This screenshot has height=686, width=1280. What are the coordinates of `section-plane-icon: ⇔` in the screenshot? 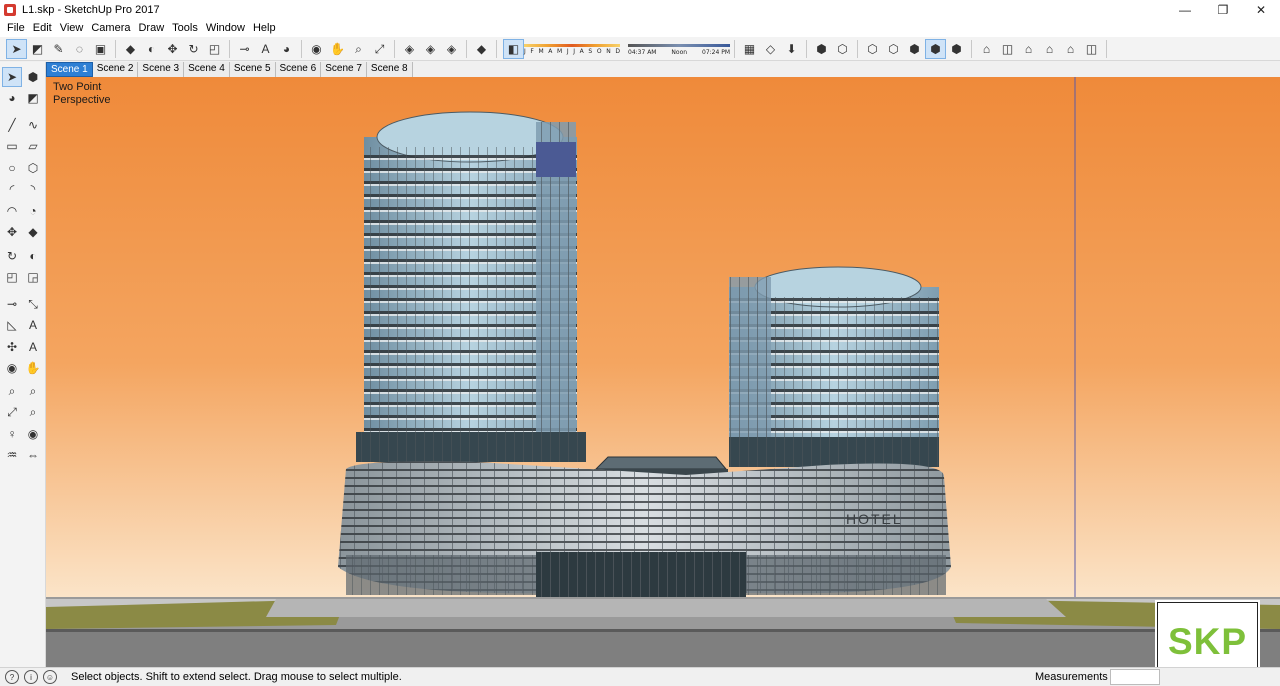 It's located at (33, 455).